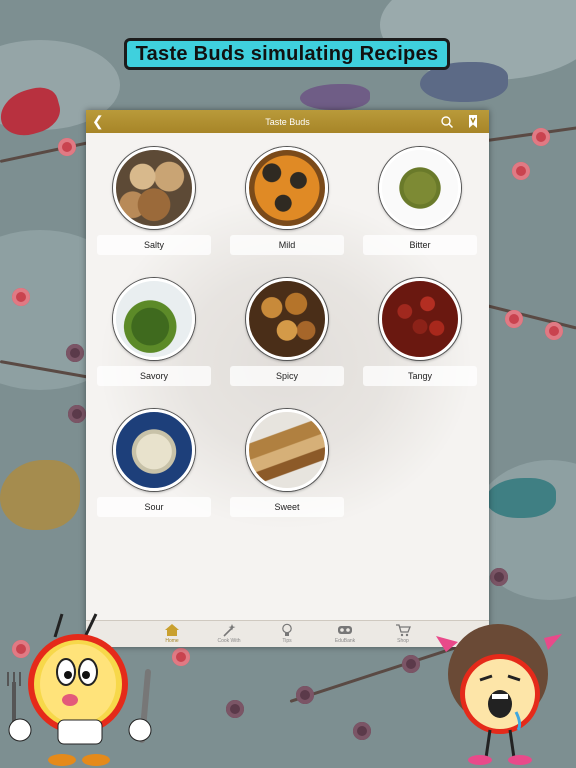  Describe the element at coordinates (287, 245) in the screenshot. I see `category-label: Mild` at that location.